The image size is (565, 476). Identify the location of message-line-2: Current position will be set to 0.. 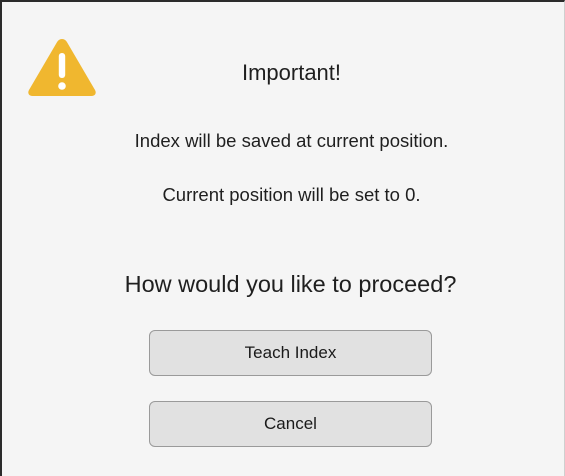
(291, 194).